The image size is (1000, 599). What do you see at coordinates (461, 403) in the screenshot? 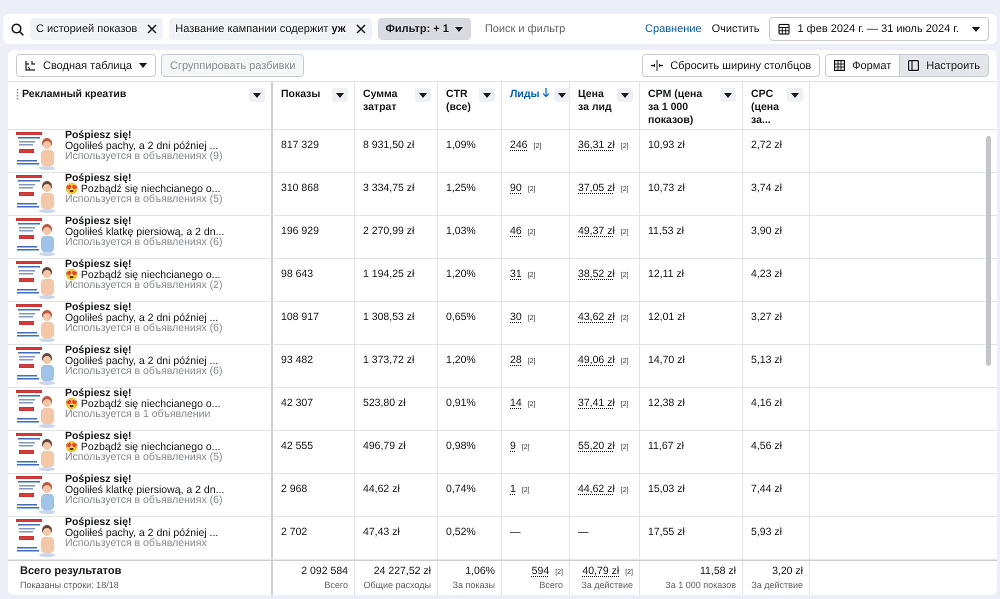
I see `ctr-value: 0,91%` at bounding box center [461, 403].